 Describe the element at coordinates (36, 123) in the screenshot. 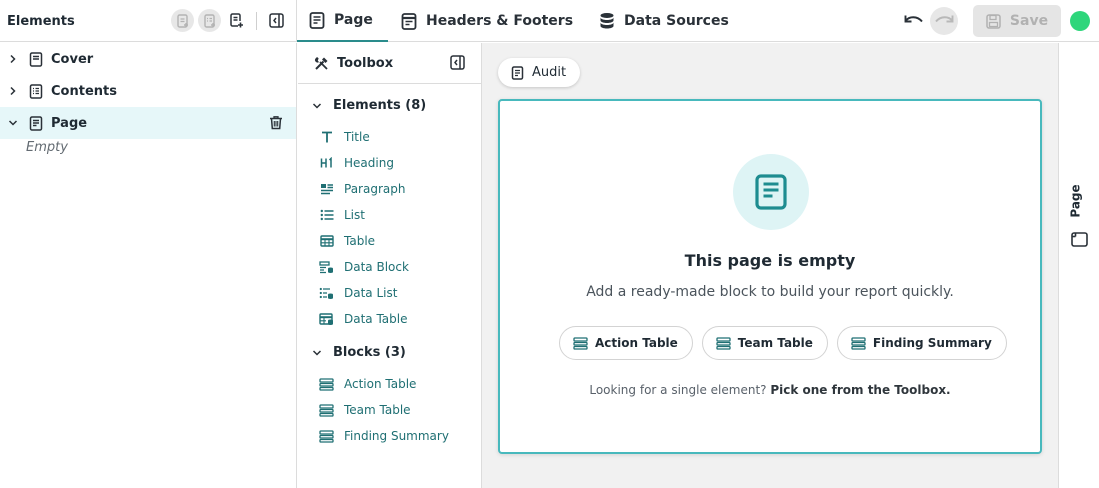

I see `page-icon` at that location.